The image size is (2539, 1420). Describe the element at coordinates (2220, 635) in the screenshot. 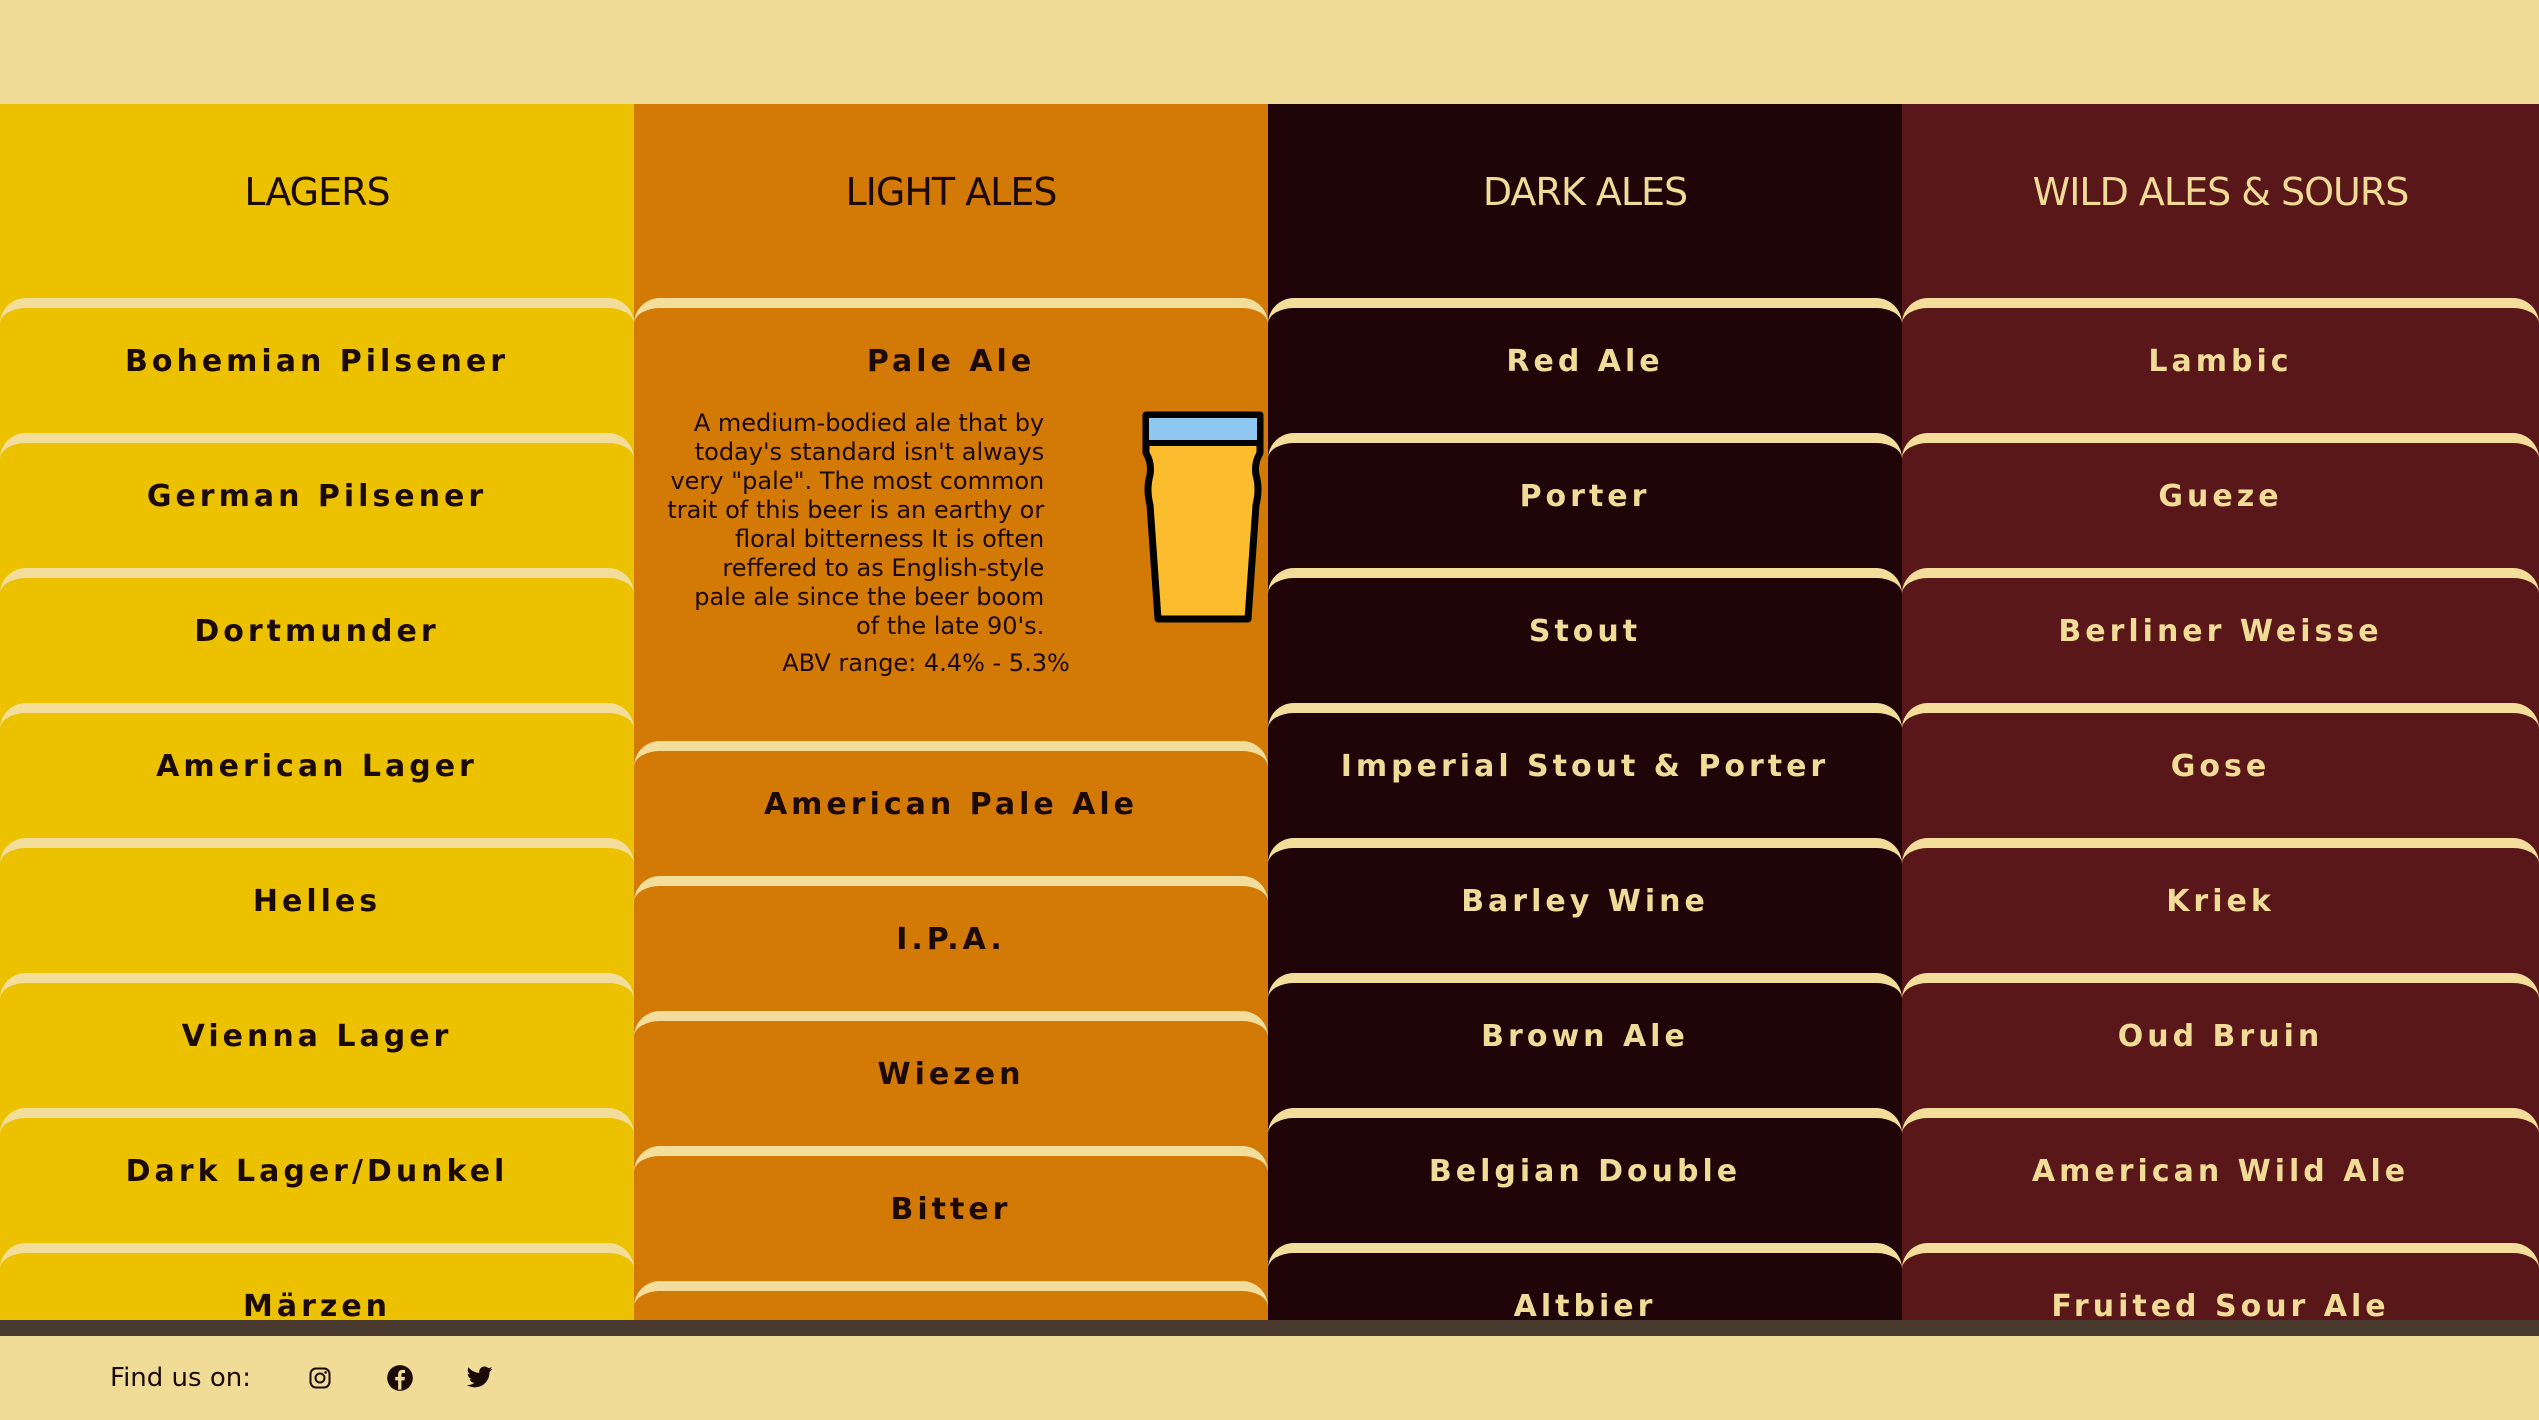

I see `style-item-berliner-weisse: Berliner Weisse` at that location.